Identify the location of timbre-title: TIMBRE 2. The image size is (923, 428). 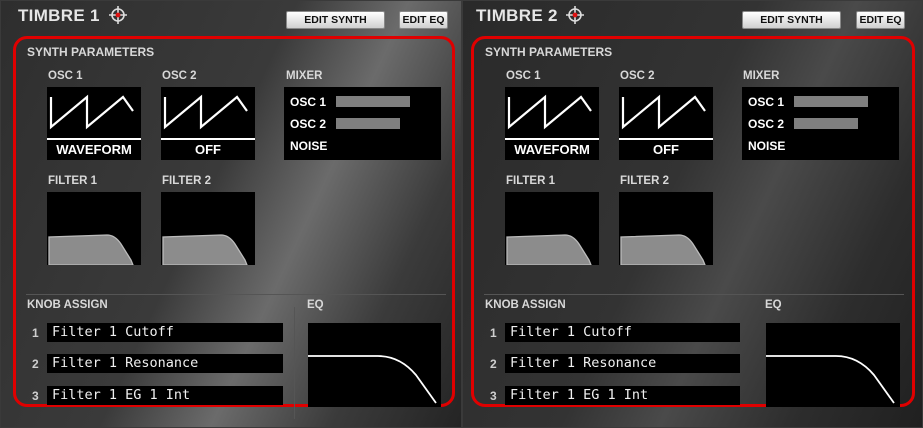
(517, 15).